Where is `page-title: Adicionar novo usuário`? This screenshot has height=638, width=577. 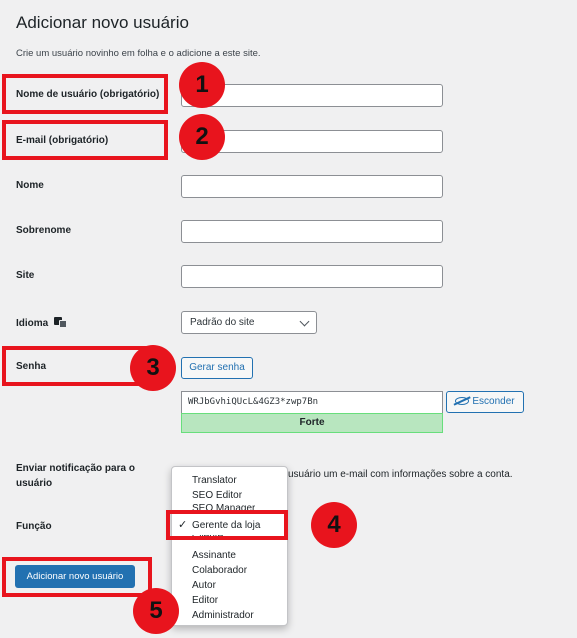 page-title: Adicionar novo usuário is located at coordinates (102, 22).